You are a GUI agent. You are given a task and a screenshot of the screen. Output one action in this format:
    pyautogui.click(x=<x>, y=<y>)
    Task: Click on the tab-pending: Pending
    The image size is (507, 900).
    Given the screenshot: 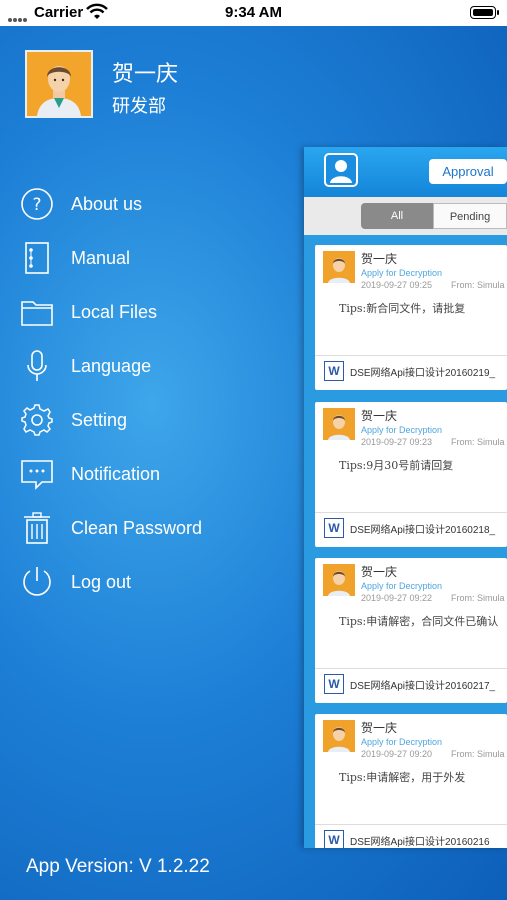 What is the action you would take?
    pyautogui.click(x=470, y=216)
    